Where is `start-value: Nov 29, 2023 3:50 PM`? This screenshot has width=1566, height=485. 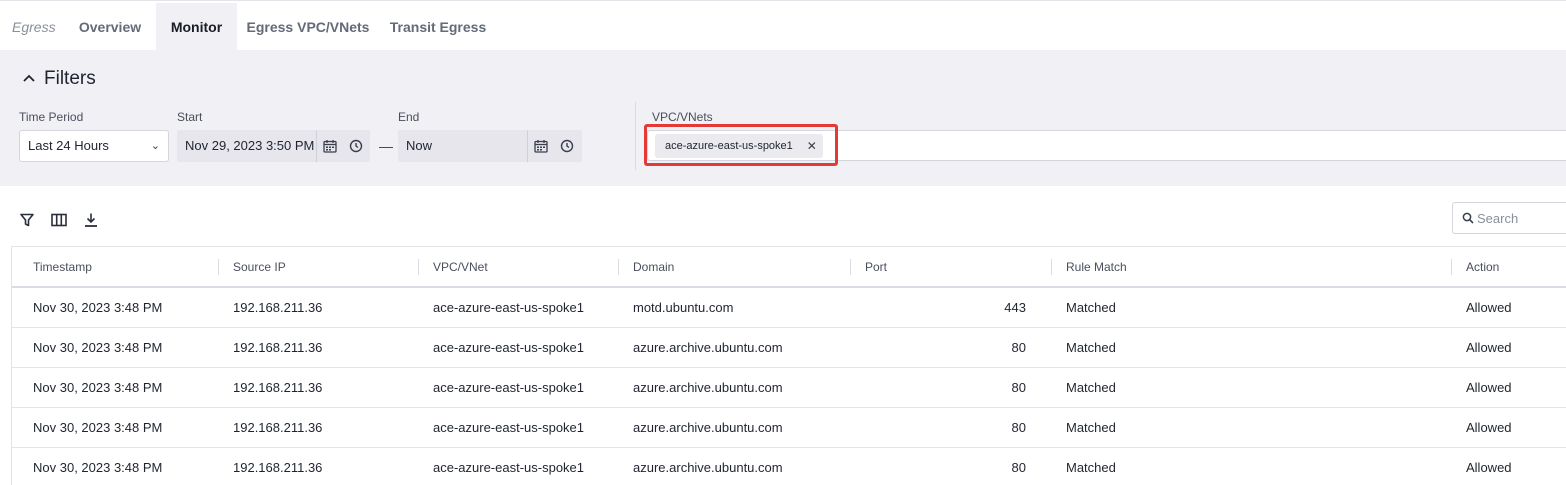 start-value: Nov 29, 2023 3:50 PM is located at coordinates (250, 145).